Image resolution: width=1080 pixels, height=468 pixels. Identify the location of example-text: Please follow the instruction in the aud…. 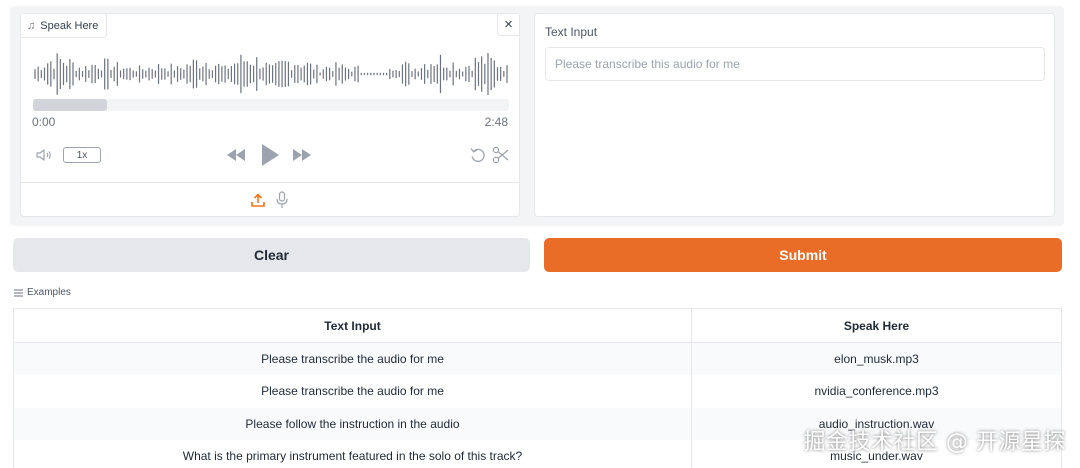
(352, 423).